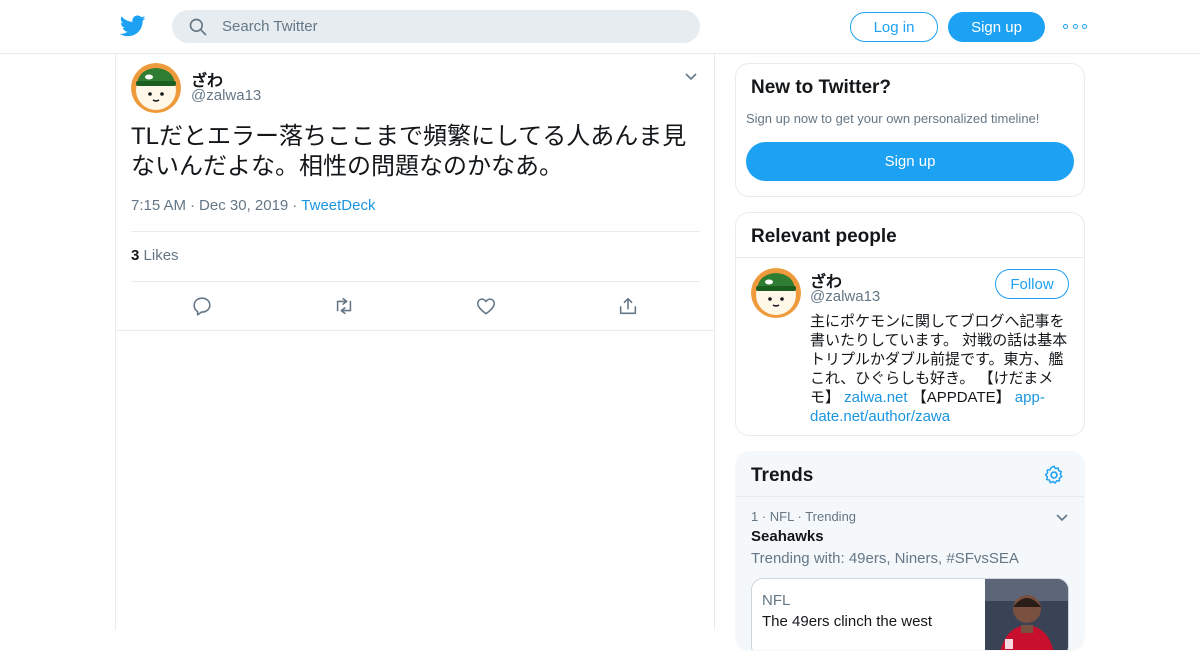 This screenshot has height=651, width=1200. I want to click on tweet-meta: 7:15 AM · Dec 30, 2019 · TweetDeck, so click(253, 205).